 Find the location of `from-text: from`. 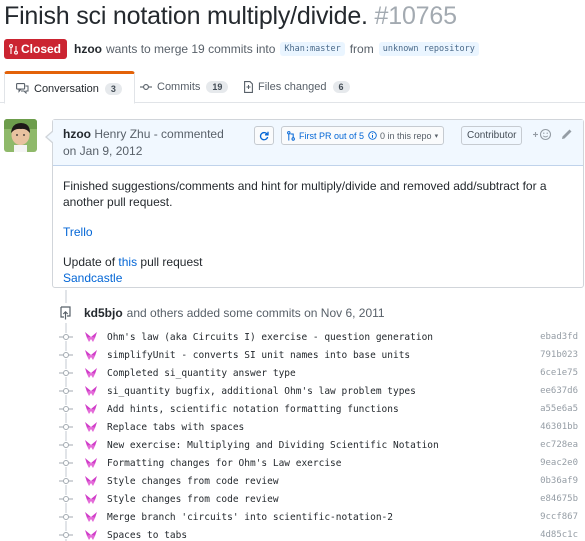

from-text: from is located at coordinates (361, 49).